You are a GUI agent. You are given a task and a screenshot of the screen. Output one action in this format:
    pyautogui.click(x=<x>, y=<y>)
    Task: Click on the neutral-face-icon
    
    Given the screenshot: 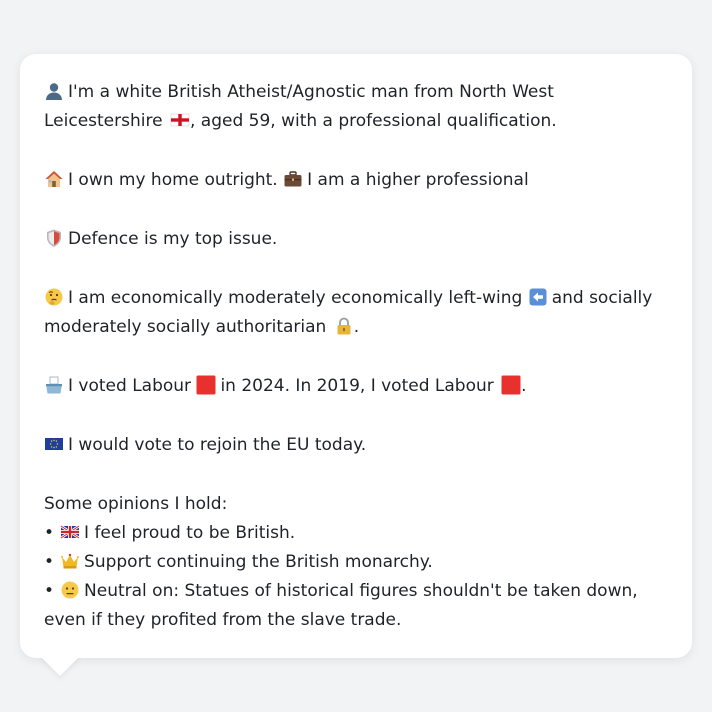 What is the action you would take?
    pyautogui.click(x=70, y=590)
    